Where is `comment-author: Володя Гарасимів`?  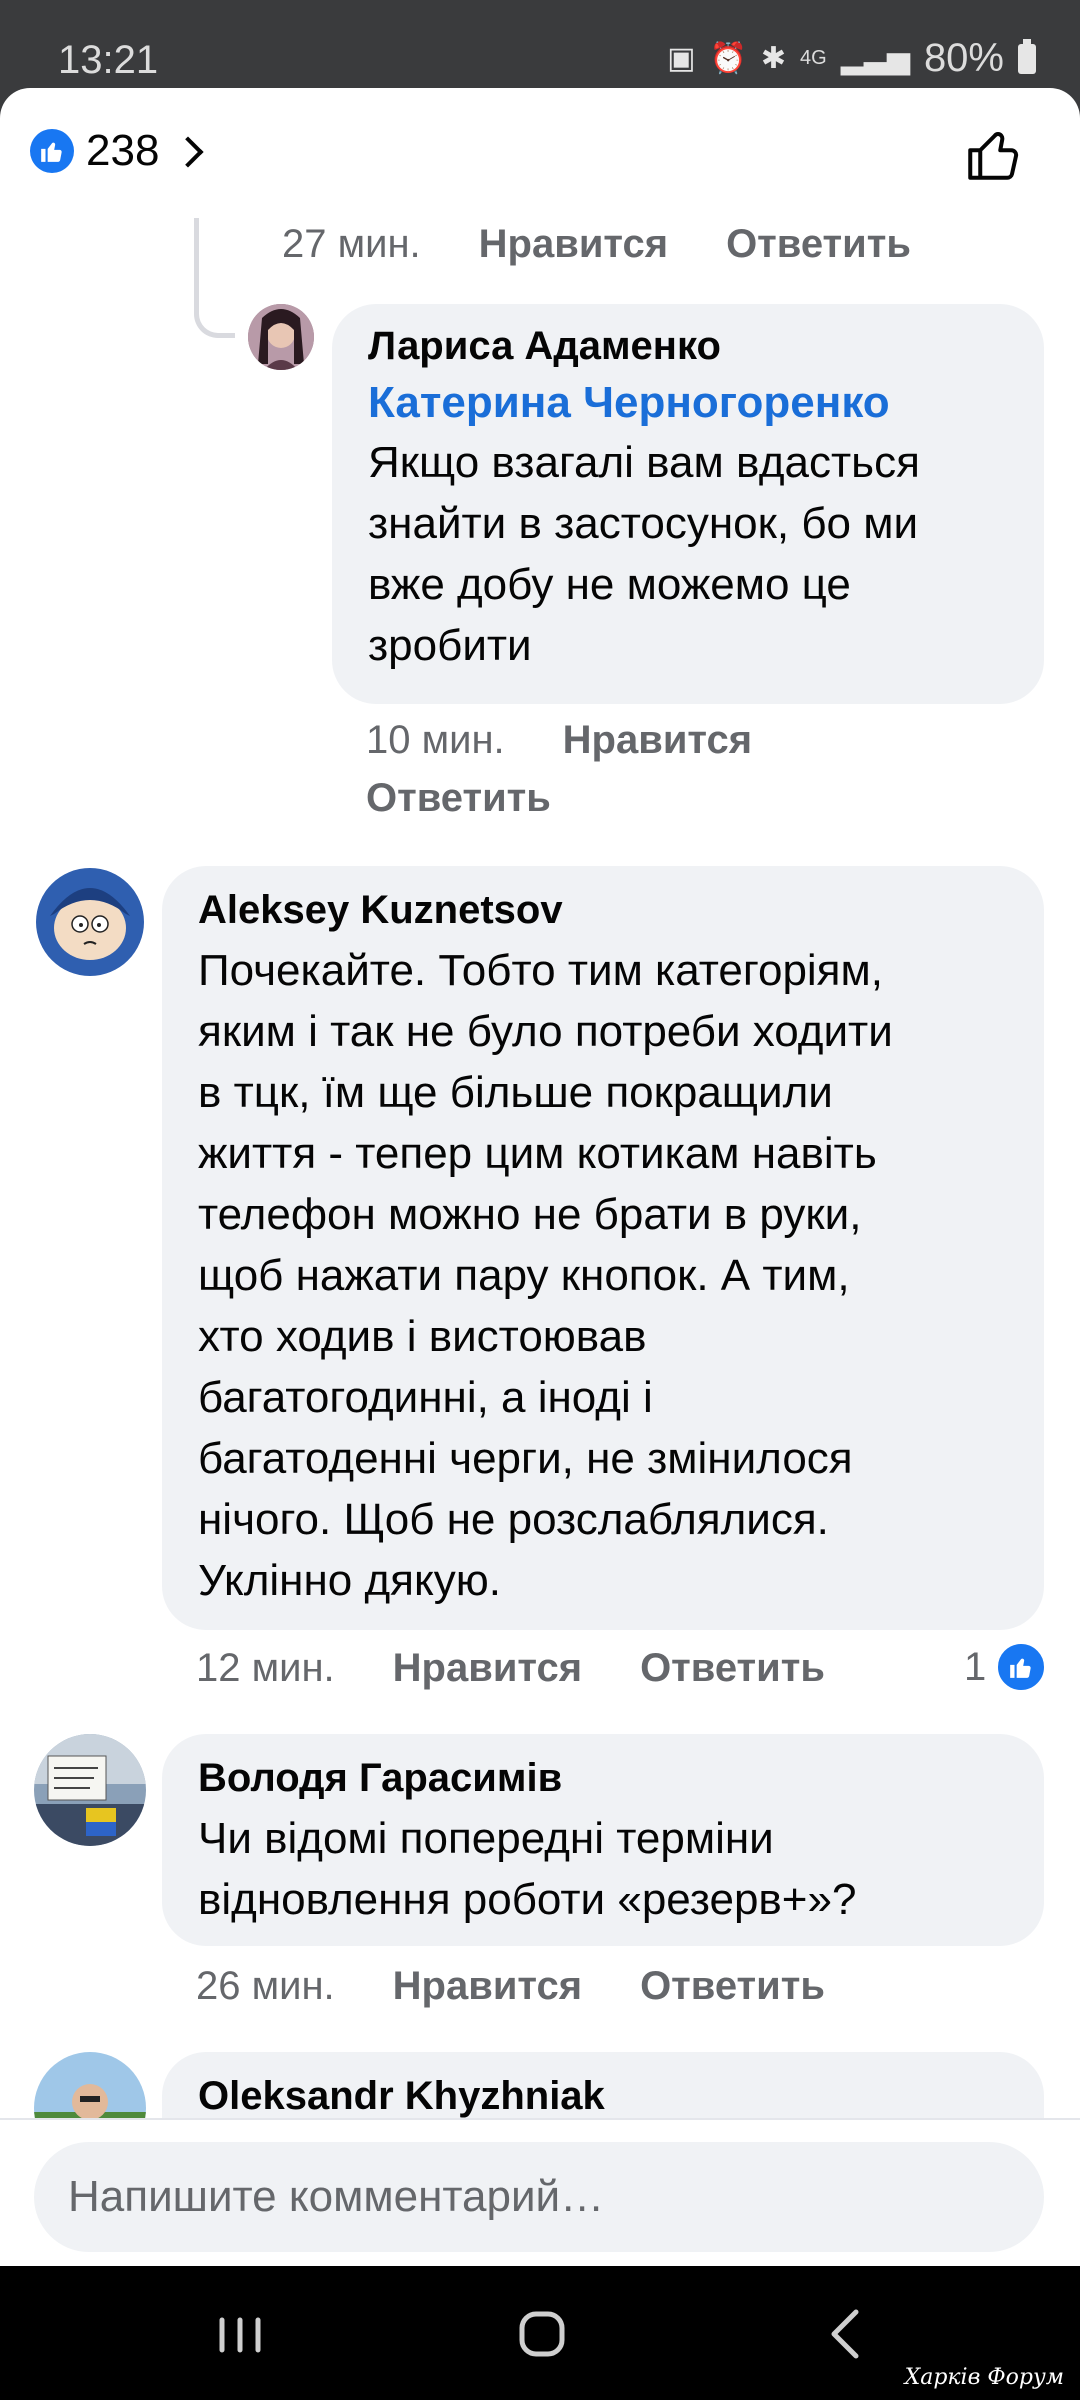
comment-author: Володя Гарасимів is located at coordinates (603, 1778).